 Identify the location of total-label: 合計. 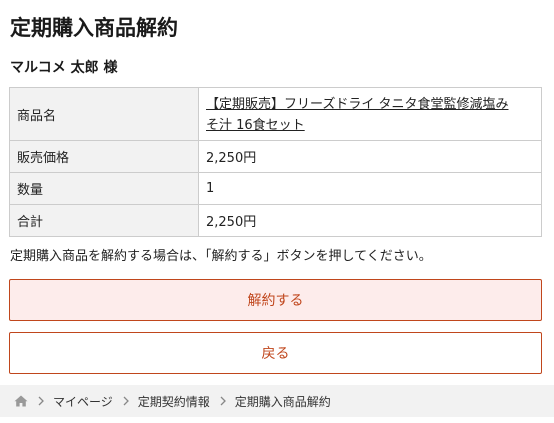
(104, 220).